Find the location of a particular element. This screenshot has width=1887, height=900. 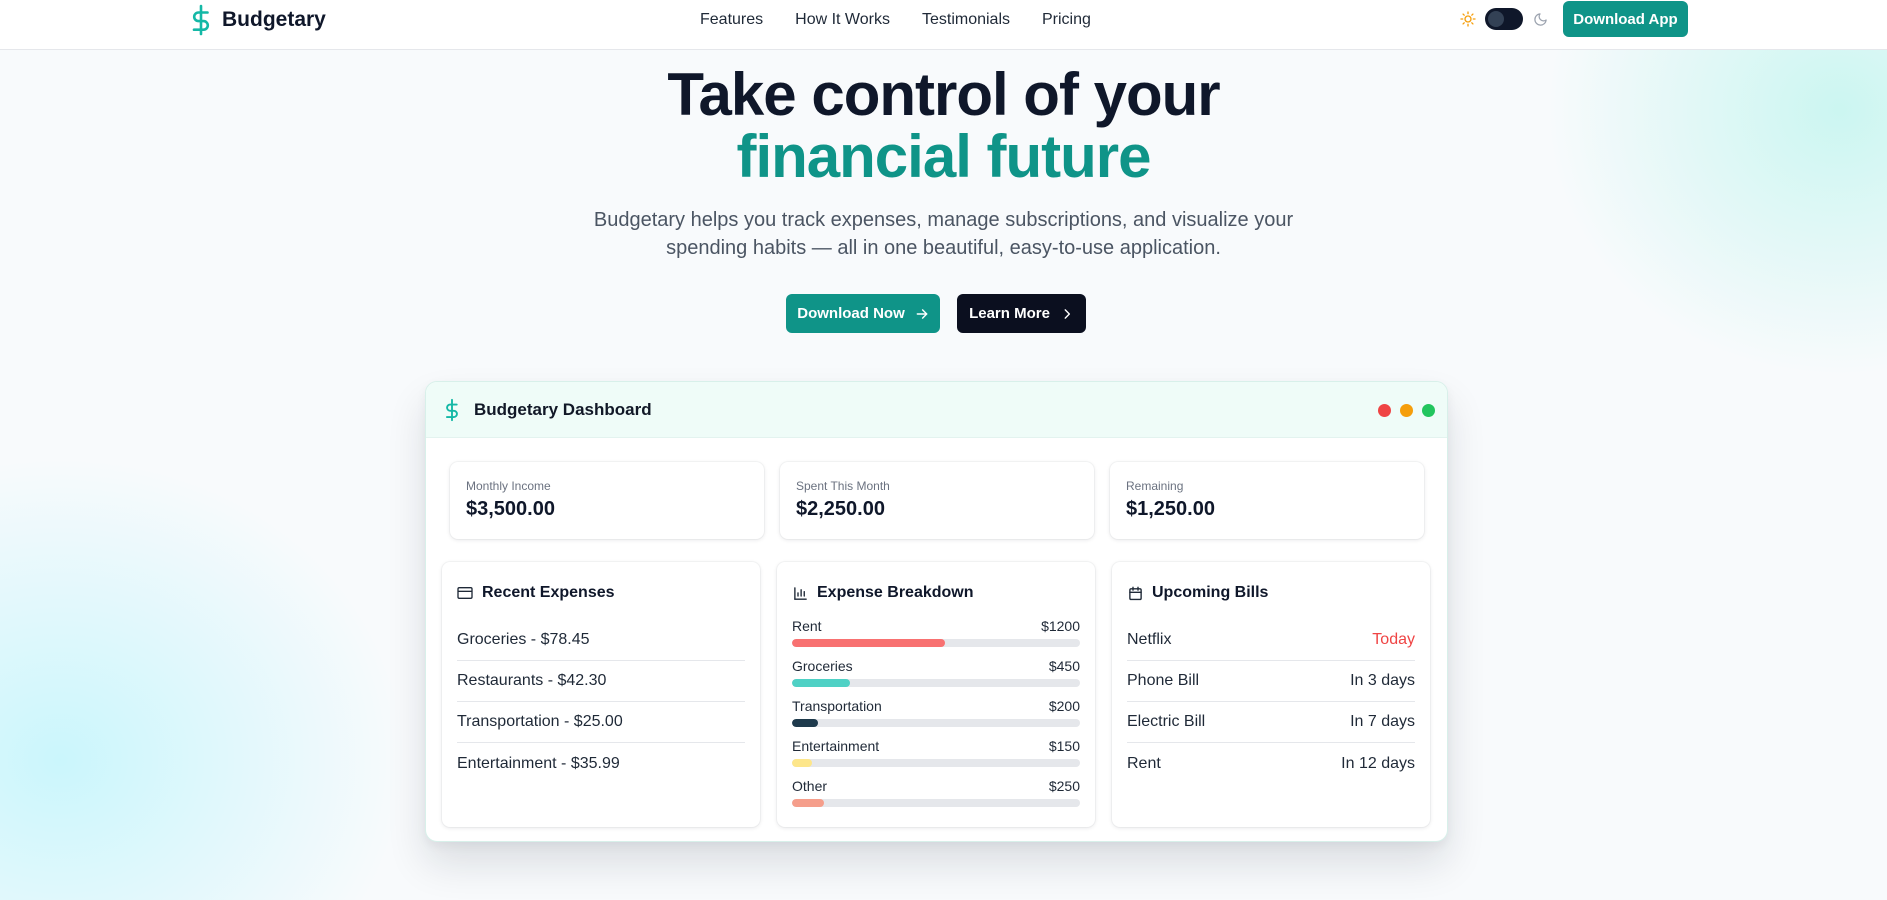

panel-title: Recent Expenses is located at coordinates (548, 592).